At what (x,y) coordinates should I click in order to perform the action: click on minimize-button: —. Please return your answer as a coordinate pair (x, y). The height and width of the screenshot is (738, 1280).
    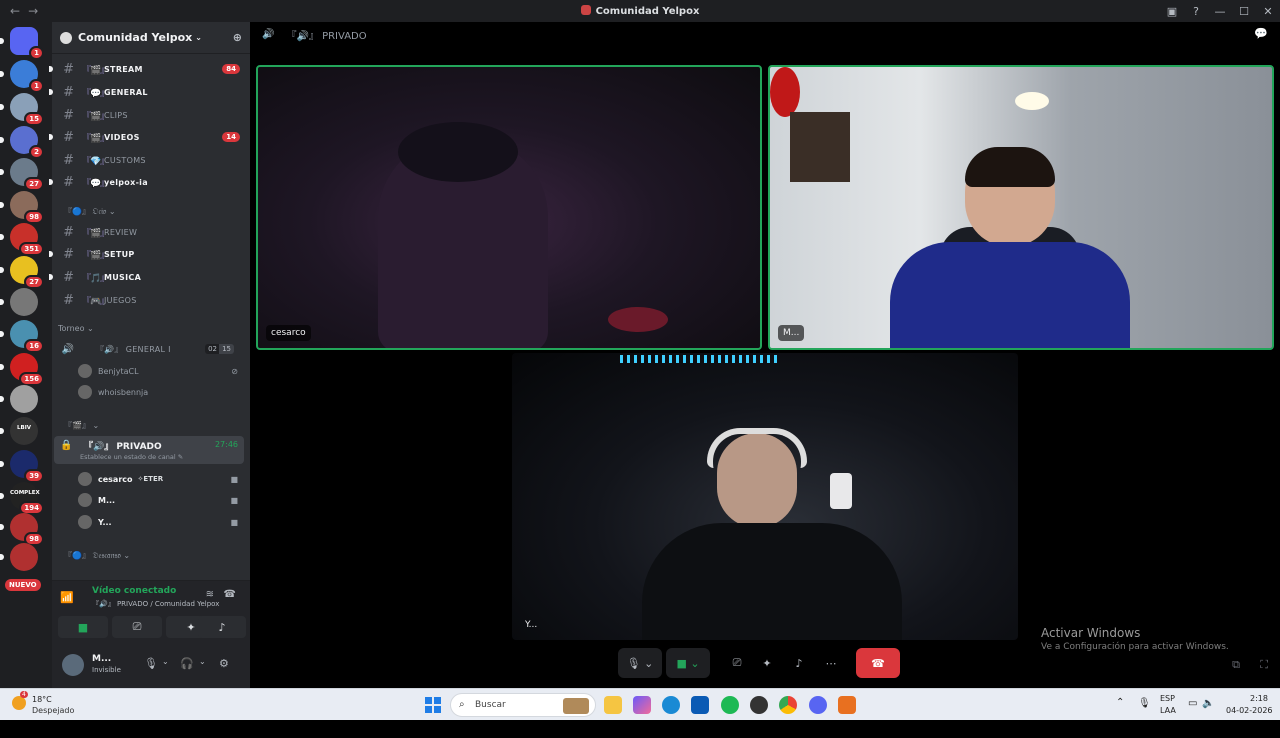
    Looking at the image, I should click on (1220, 11).